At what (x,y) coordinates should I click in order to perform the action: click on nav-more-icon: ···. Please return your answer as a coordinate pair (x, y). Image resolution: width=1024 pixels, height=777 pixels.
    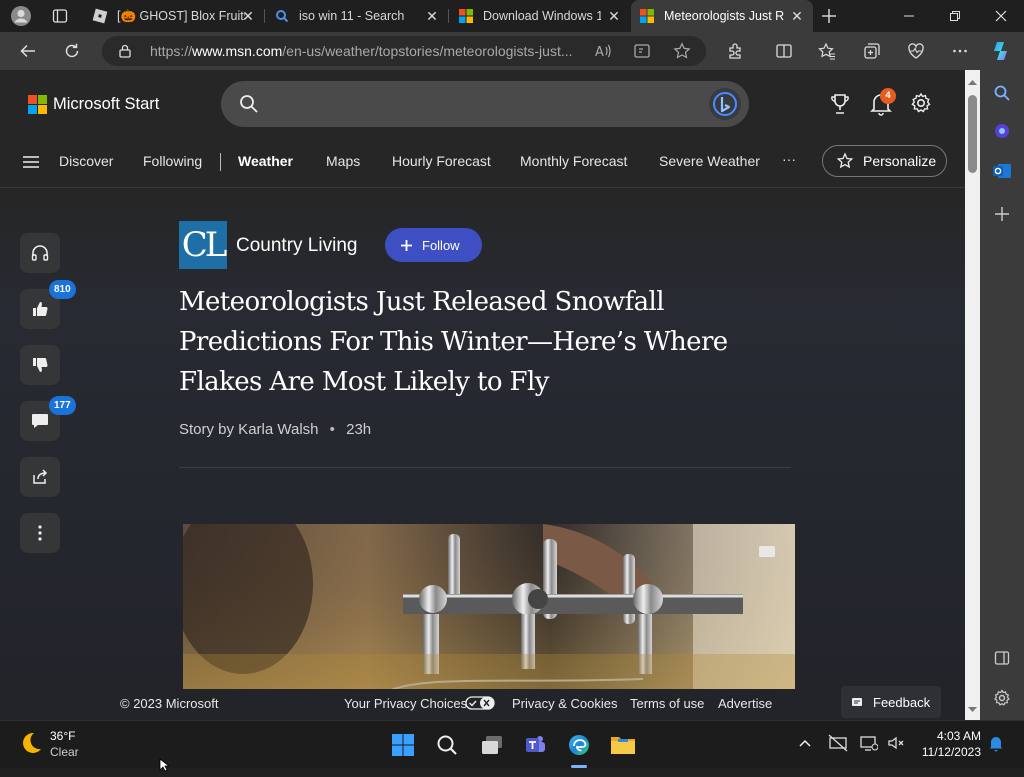
    Looking at the image, I should click on (789, 159).